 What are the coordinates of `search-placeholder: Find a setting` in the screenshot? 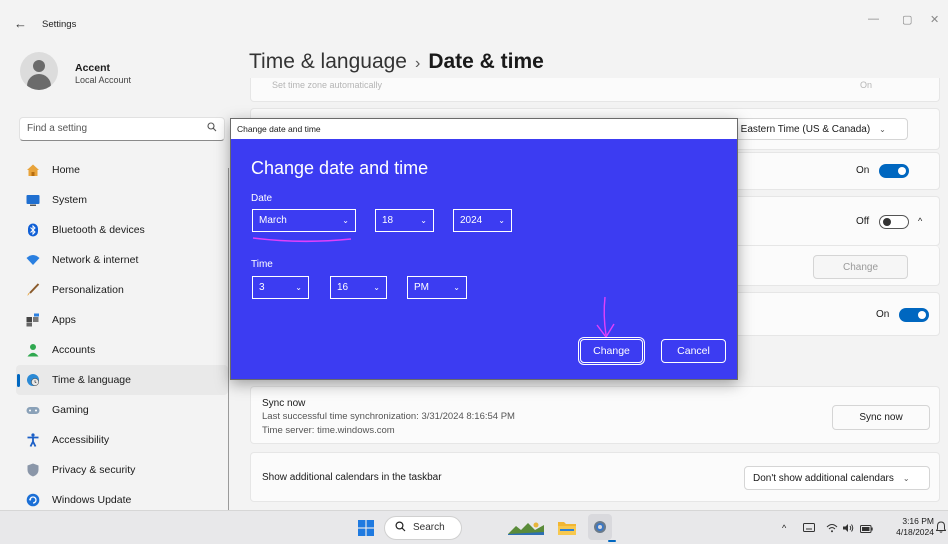 It's located at (57, 128).